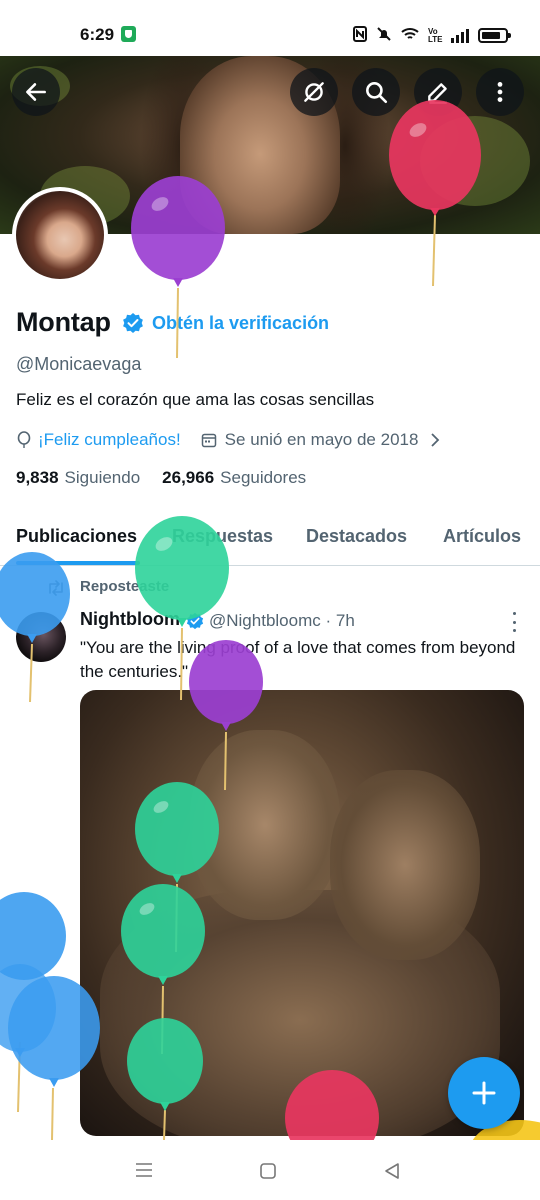 The width and height of the screenshot is (540, 1200). What do you see at coordinates (188, 477) in the screenshot?
I see `followers-count: 26,966` at bounding box center [188, 477].